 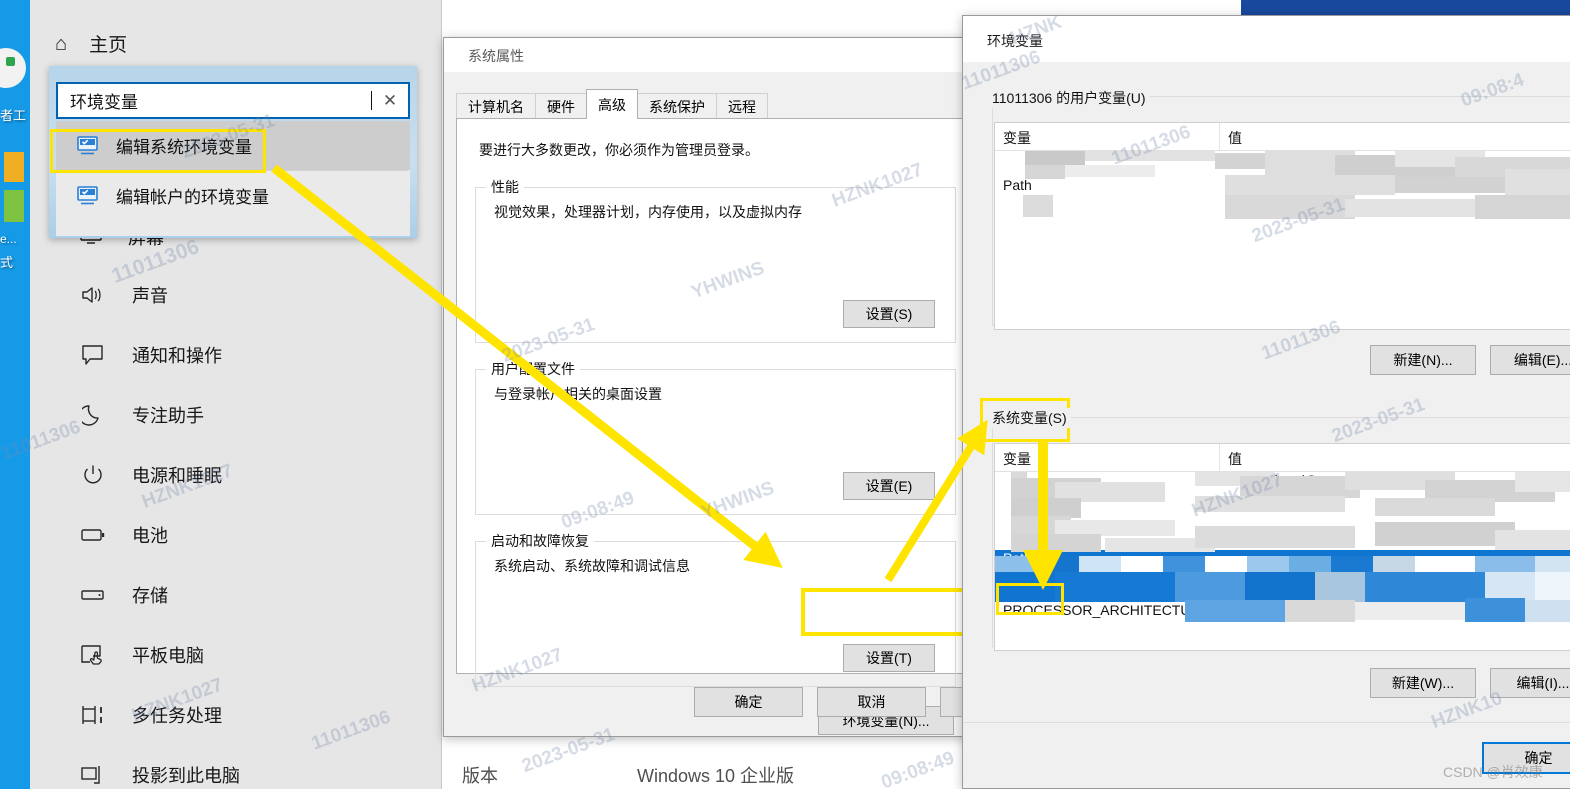 What do you see at coordinates (1106, 610) in the screenshot?
I see `cell-variable: PROCESSOR_ARCHITECTURE` at bounding box center [1106, 610].